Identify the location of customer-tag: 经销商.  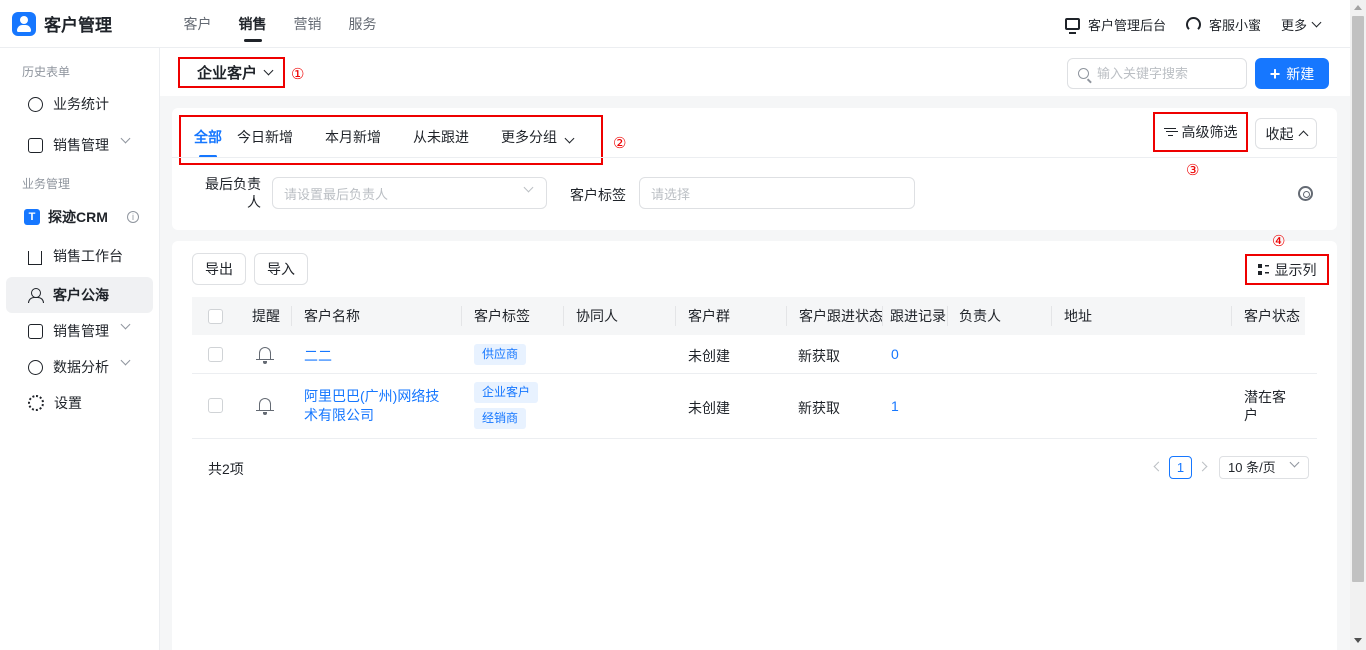
(500, 418).